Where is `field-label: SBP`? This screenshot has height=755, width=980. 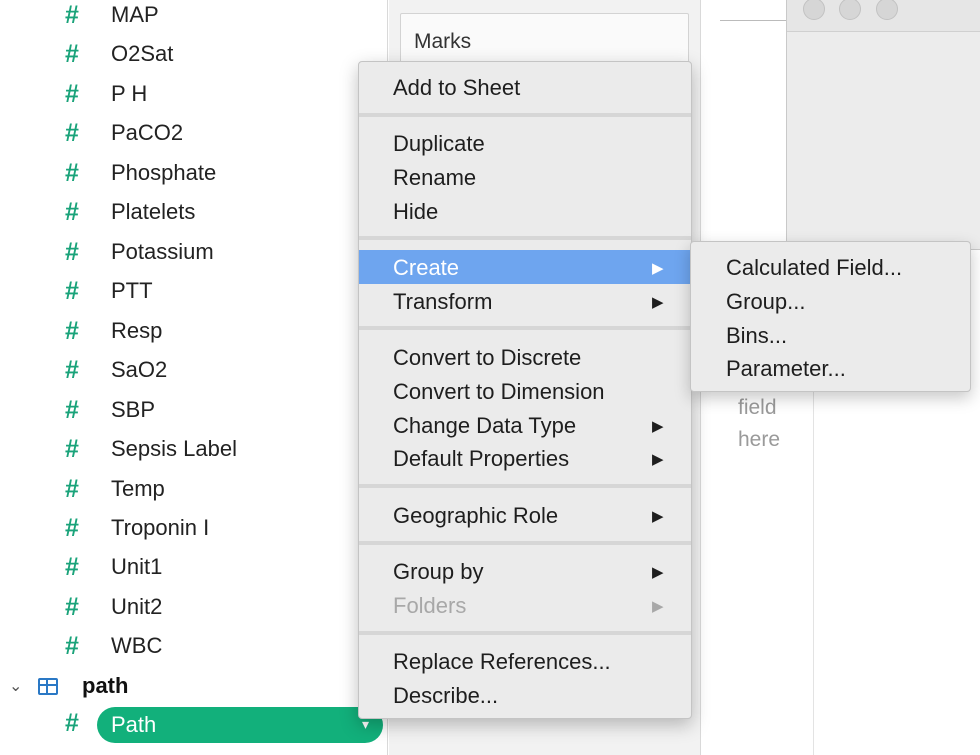
field-label: SBP is located at coordinates (133, 409).